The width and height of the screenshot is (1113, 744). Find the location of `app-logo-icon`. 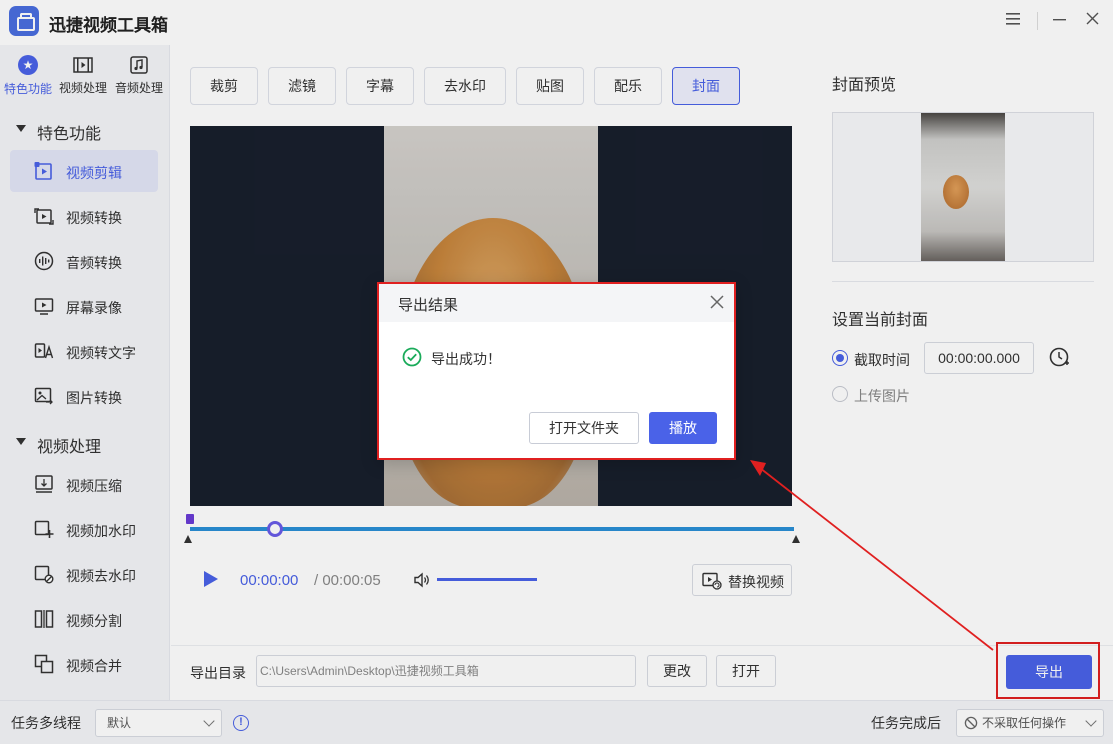

app-logo-icon is located at coordinates (24, 21).